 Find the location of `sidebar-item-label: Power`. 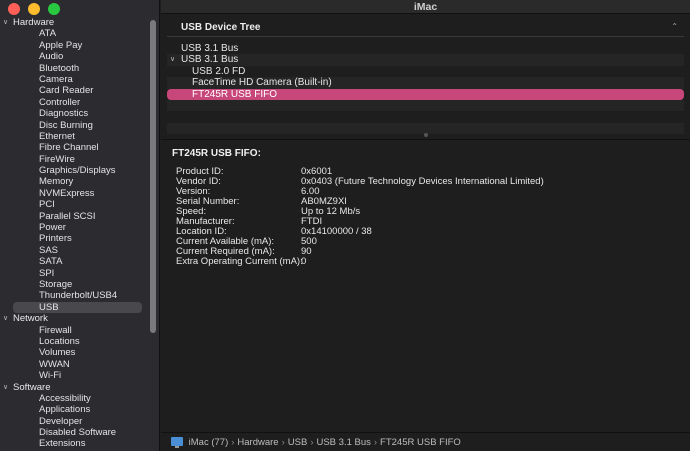

sidebar-item-label: Power is located at coordinates (52, 228).